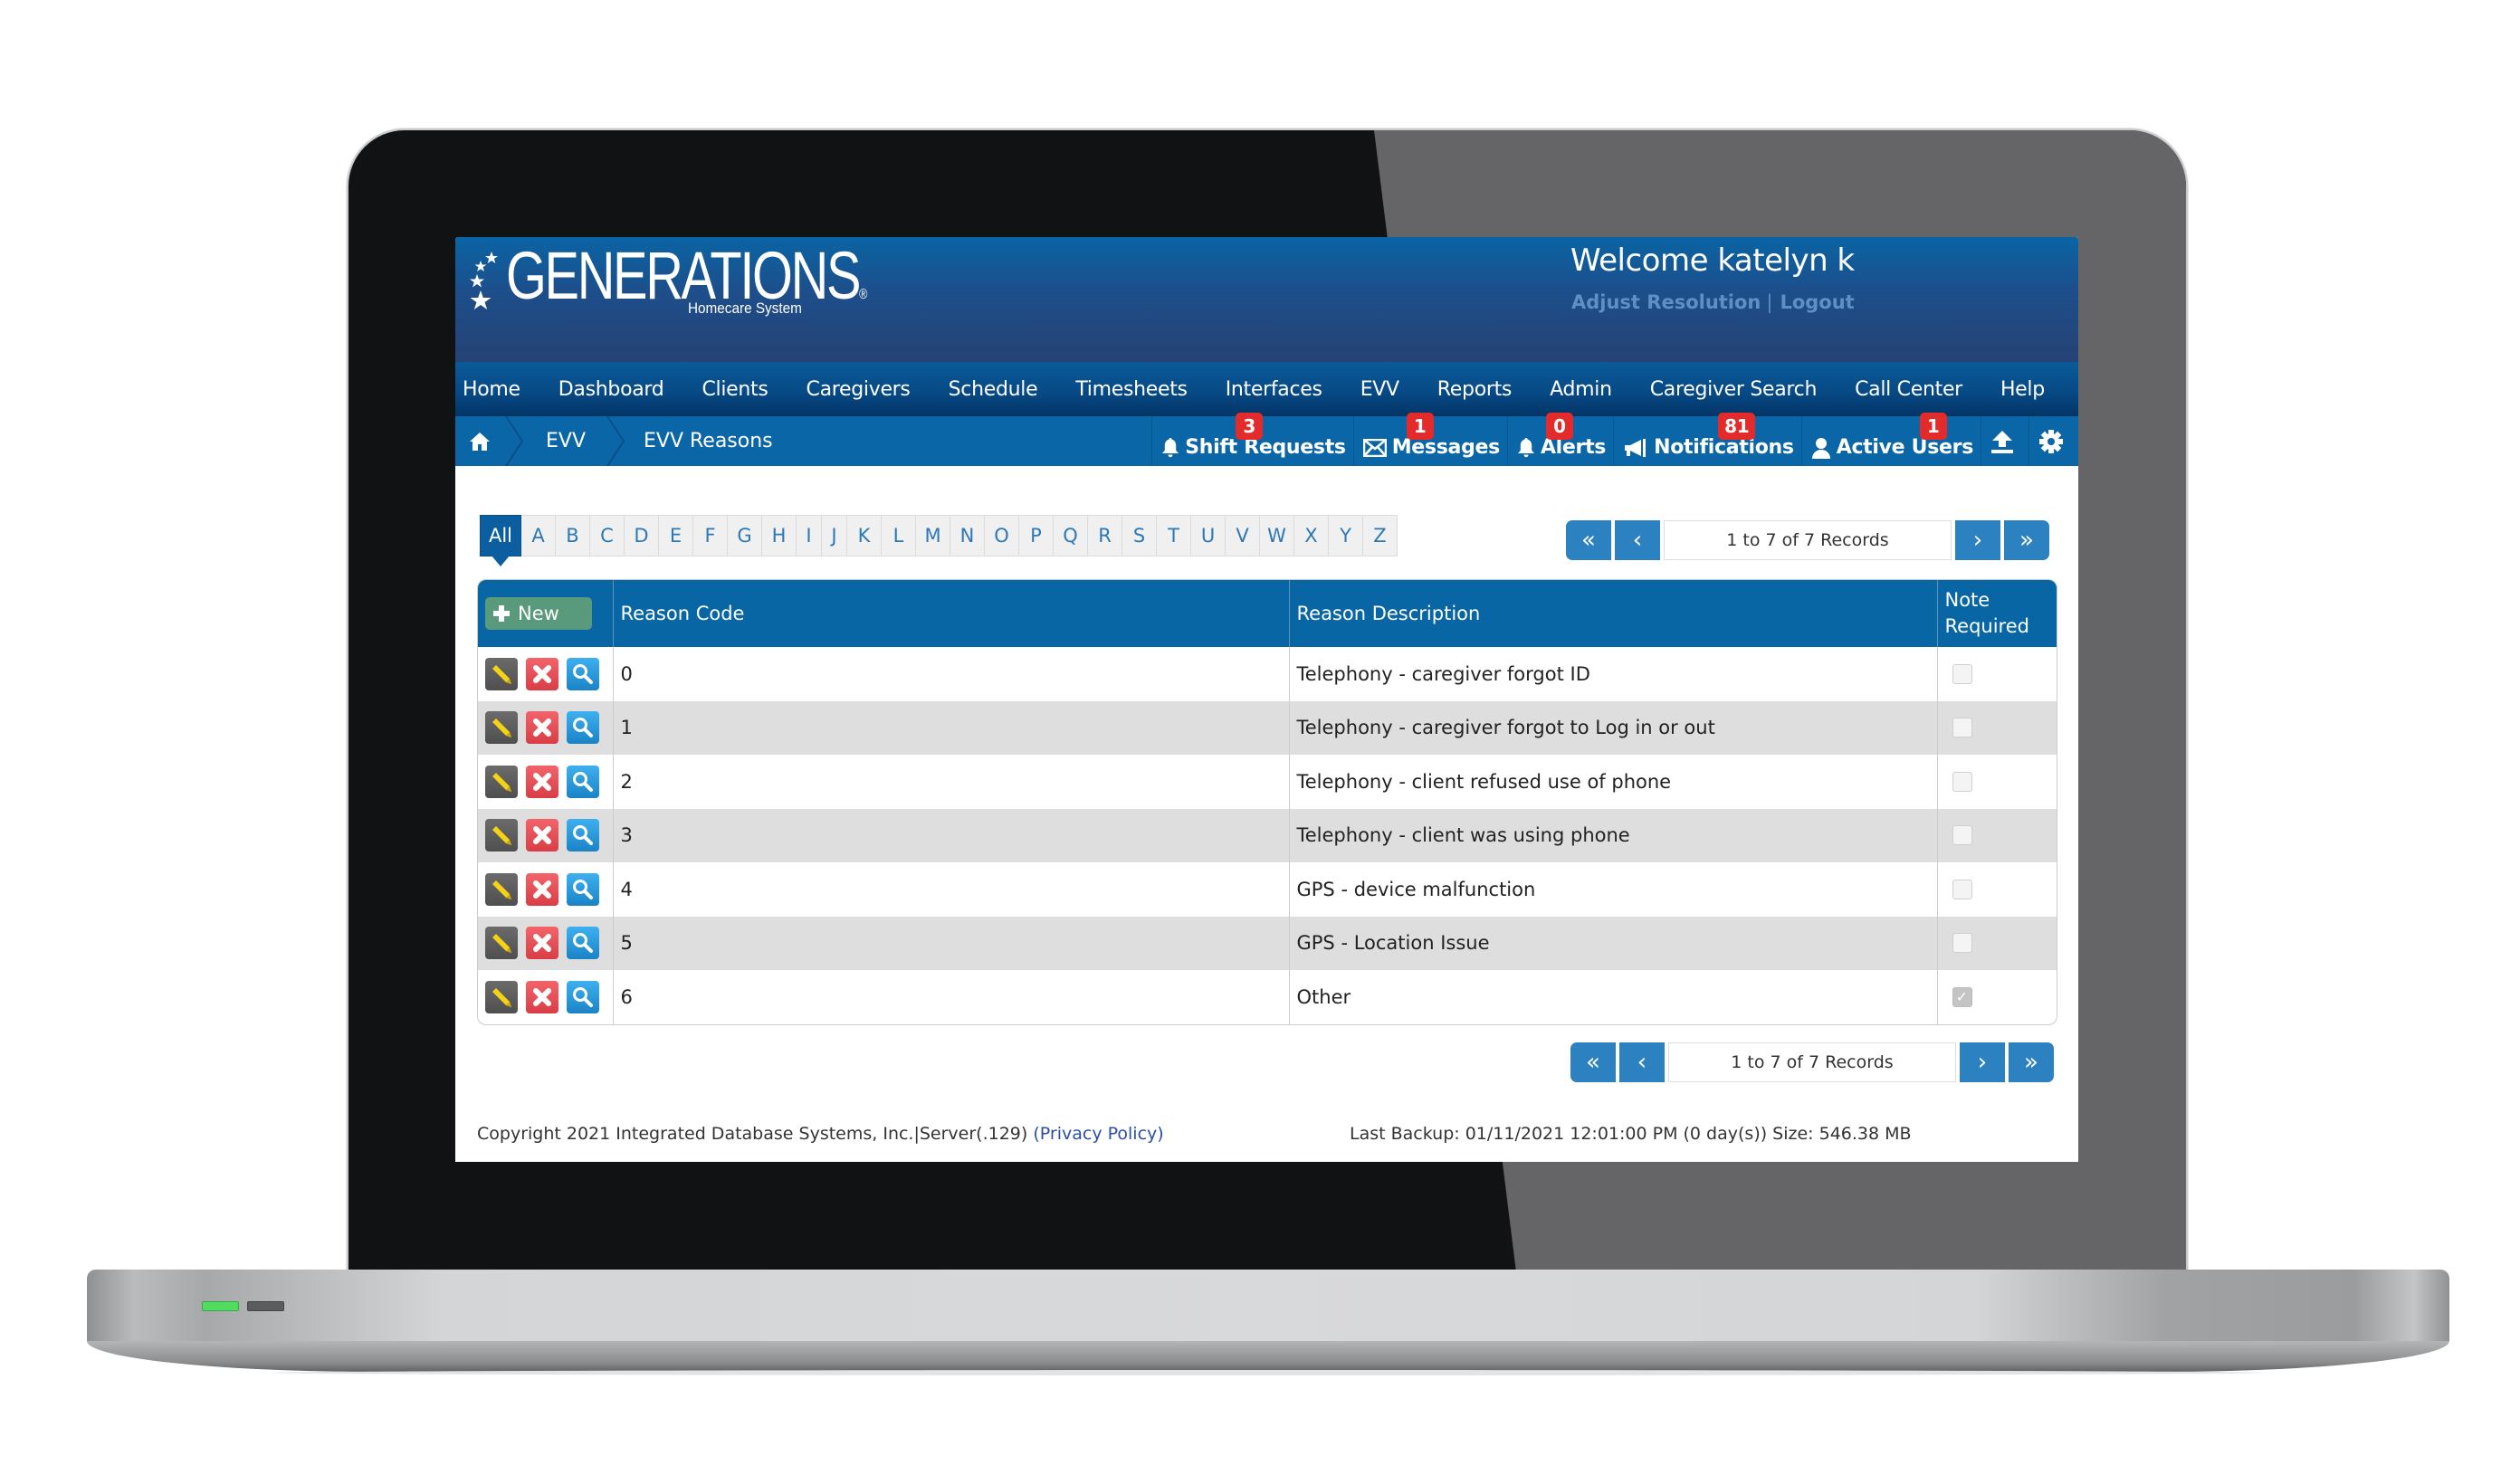 The height and width of the screenshot is (1465, 2520). Describe the element at coordinates (1170, 447) in the screenshot. I see `bell-icon` at that location.